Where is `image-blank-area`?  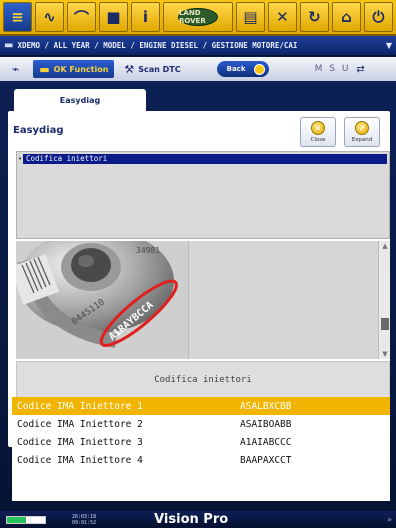 image-blank-area is located at coordinates (283, 300).